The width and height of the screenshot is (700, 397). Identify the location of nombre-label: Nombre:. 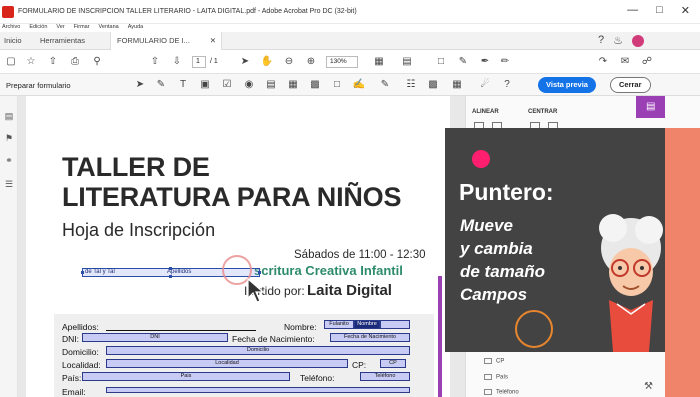
(300, 327).